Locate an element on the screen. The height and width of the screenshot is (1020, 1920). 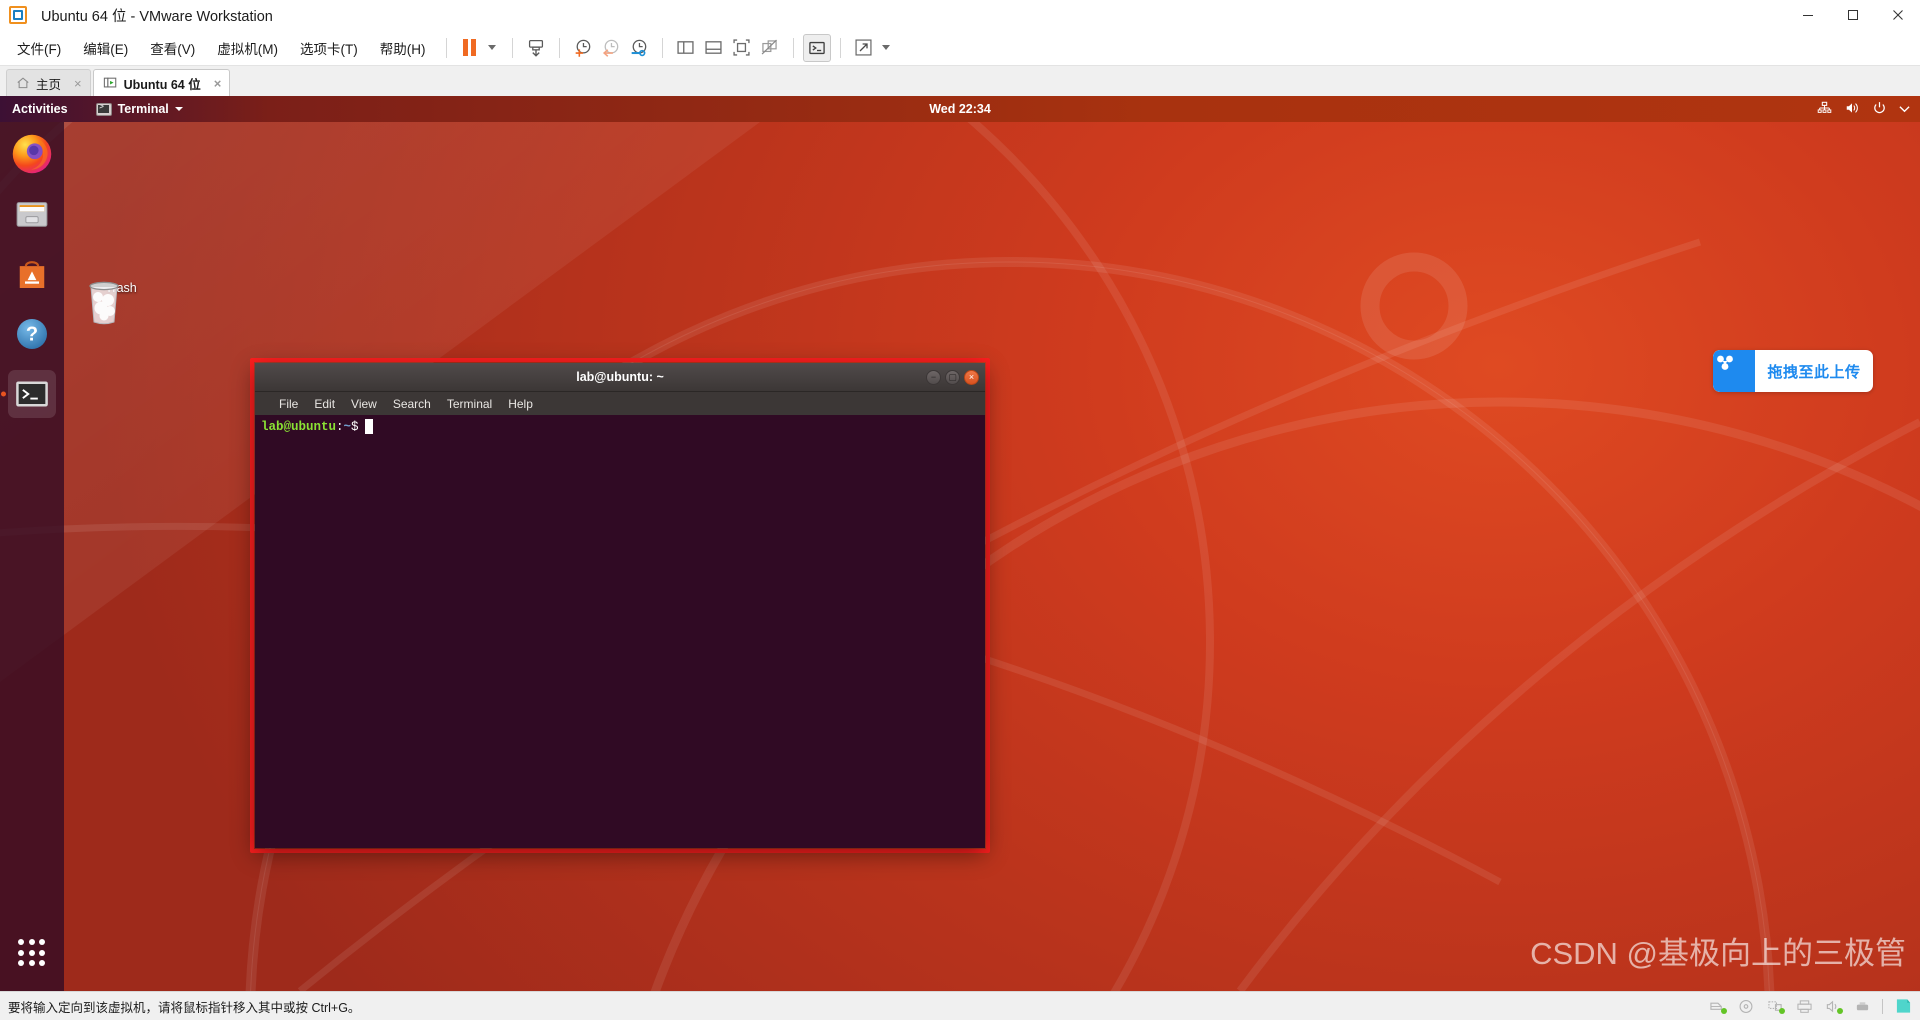
clock-wrench-icon is located at coordinates (638, 47).